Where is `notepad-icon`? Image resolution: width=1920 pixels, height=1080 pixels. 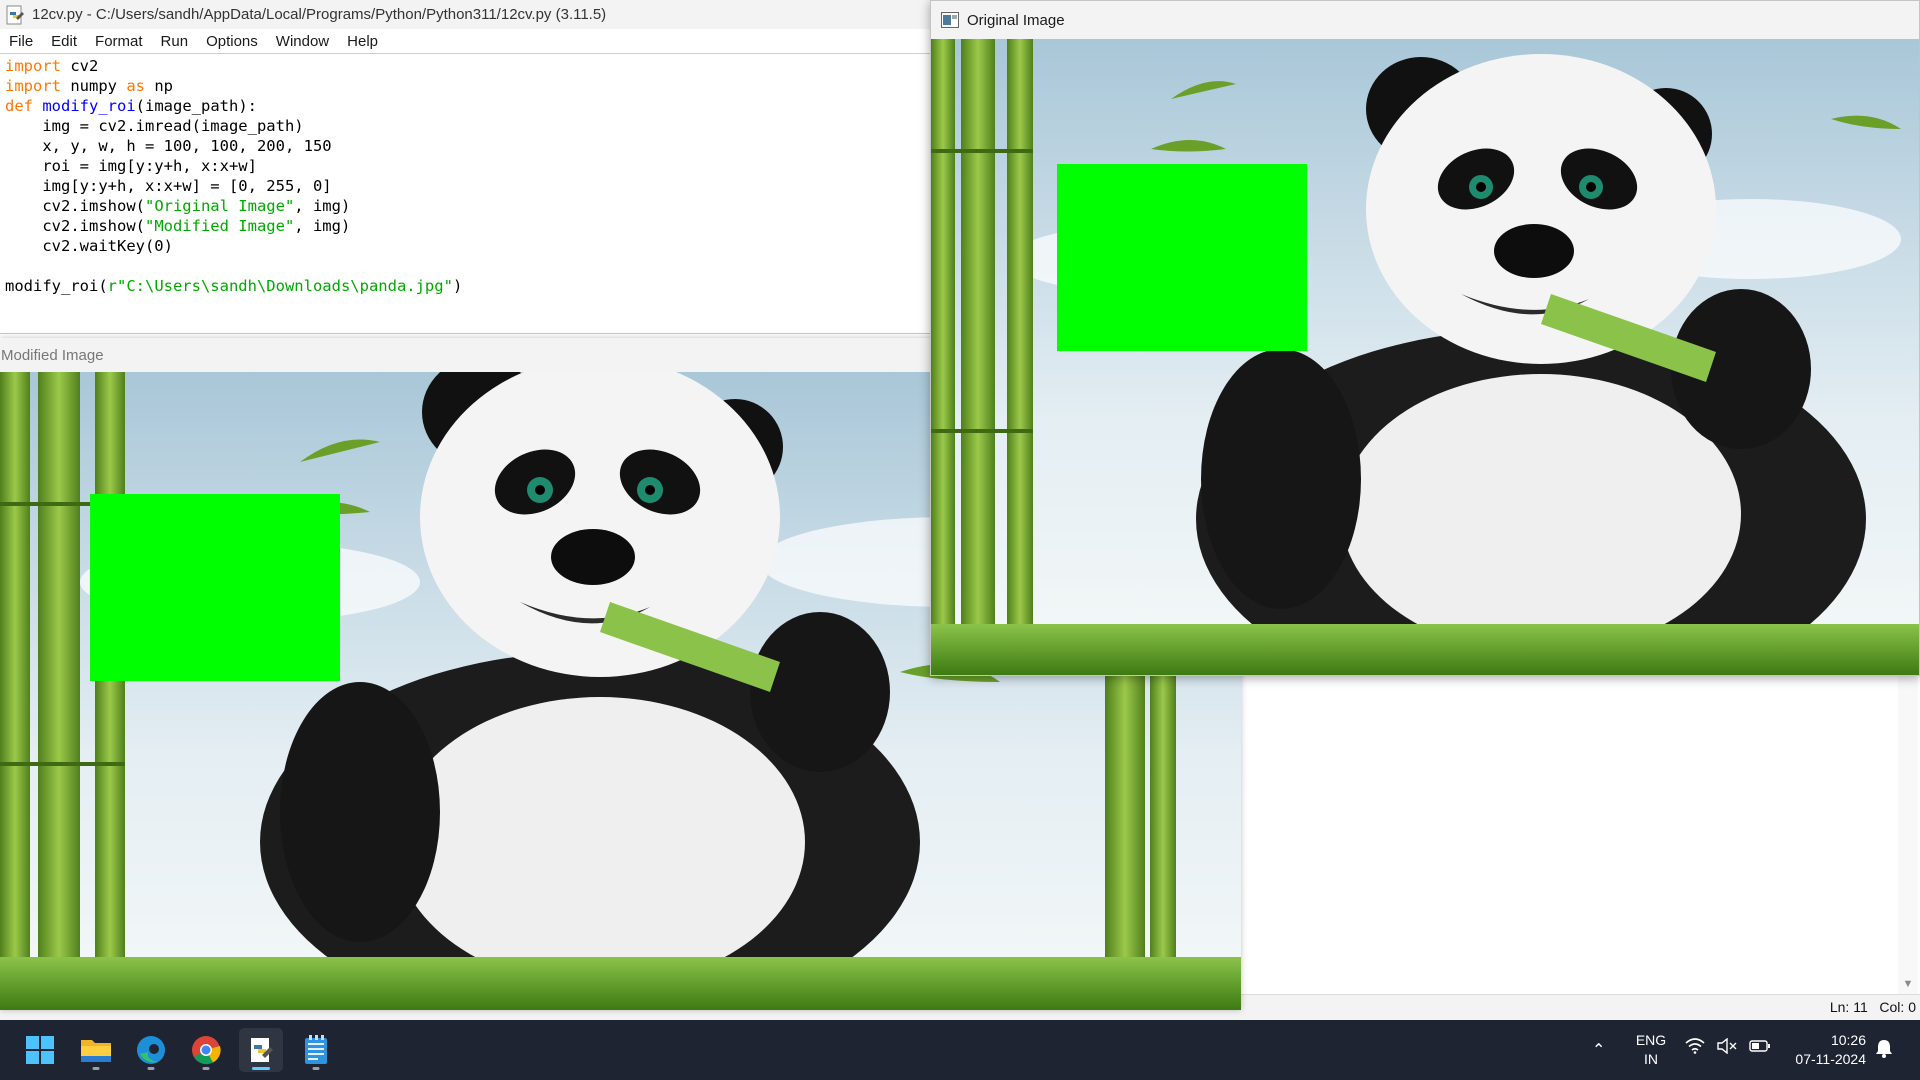
notepad-icon is located at coordinates (316, 1049).